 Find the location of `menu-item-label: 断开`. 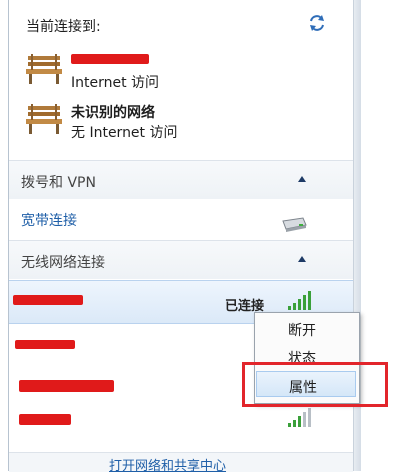

menu-item-label: 断开 is located at coordinates (302, 331).